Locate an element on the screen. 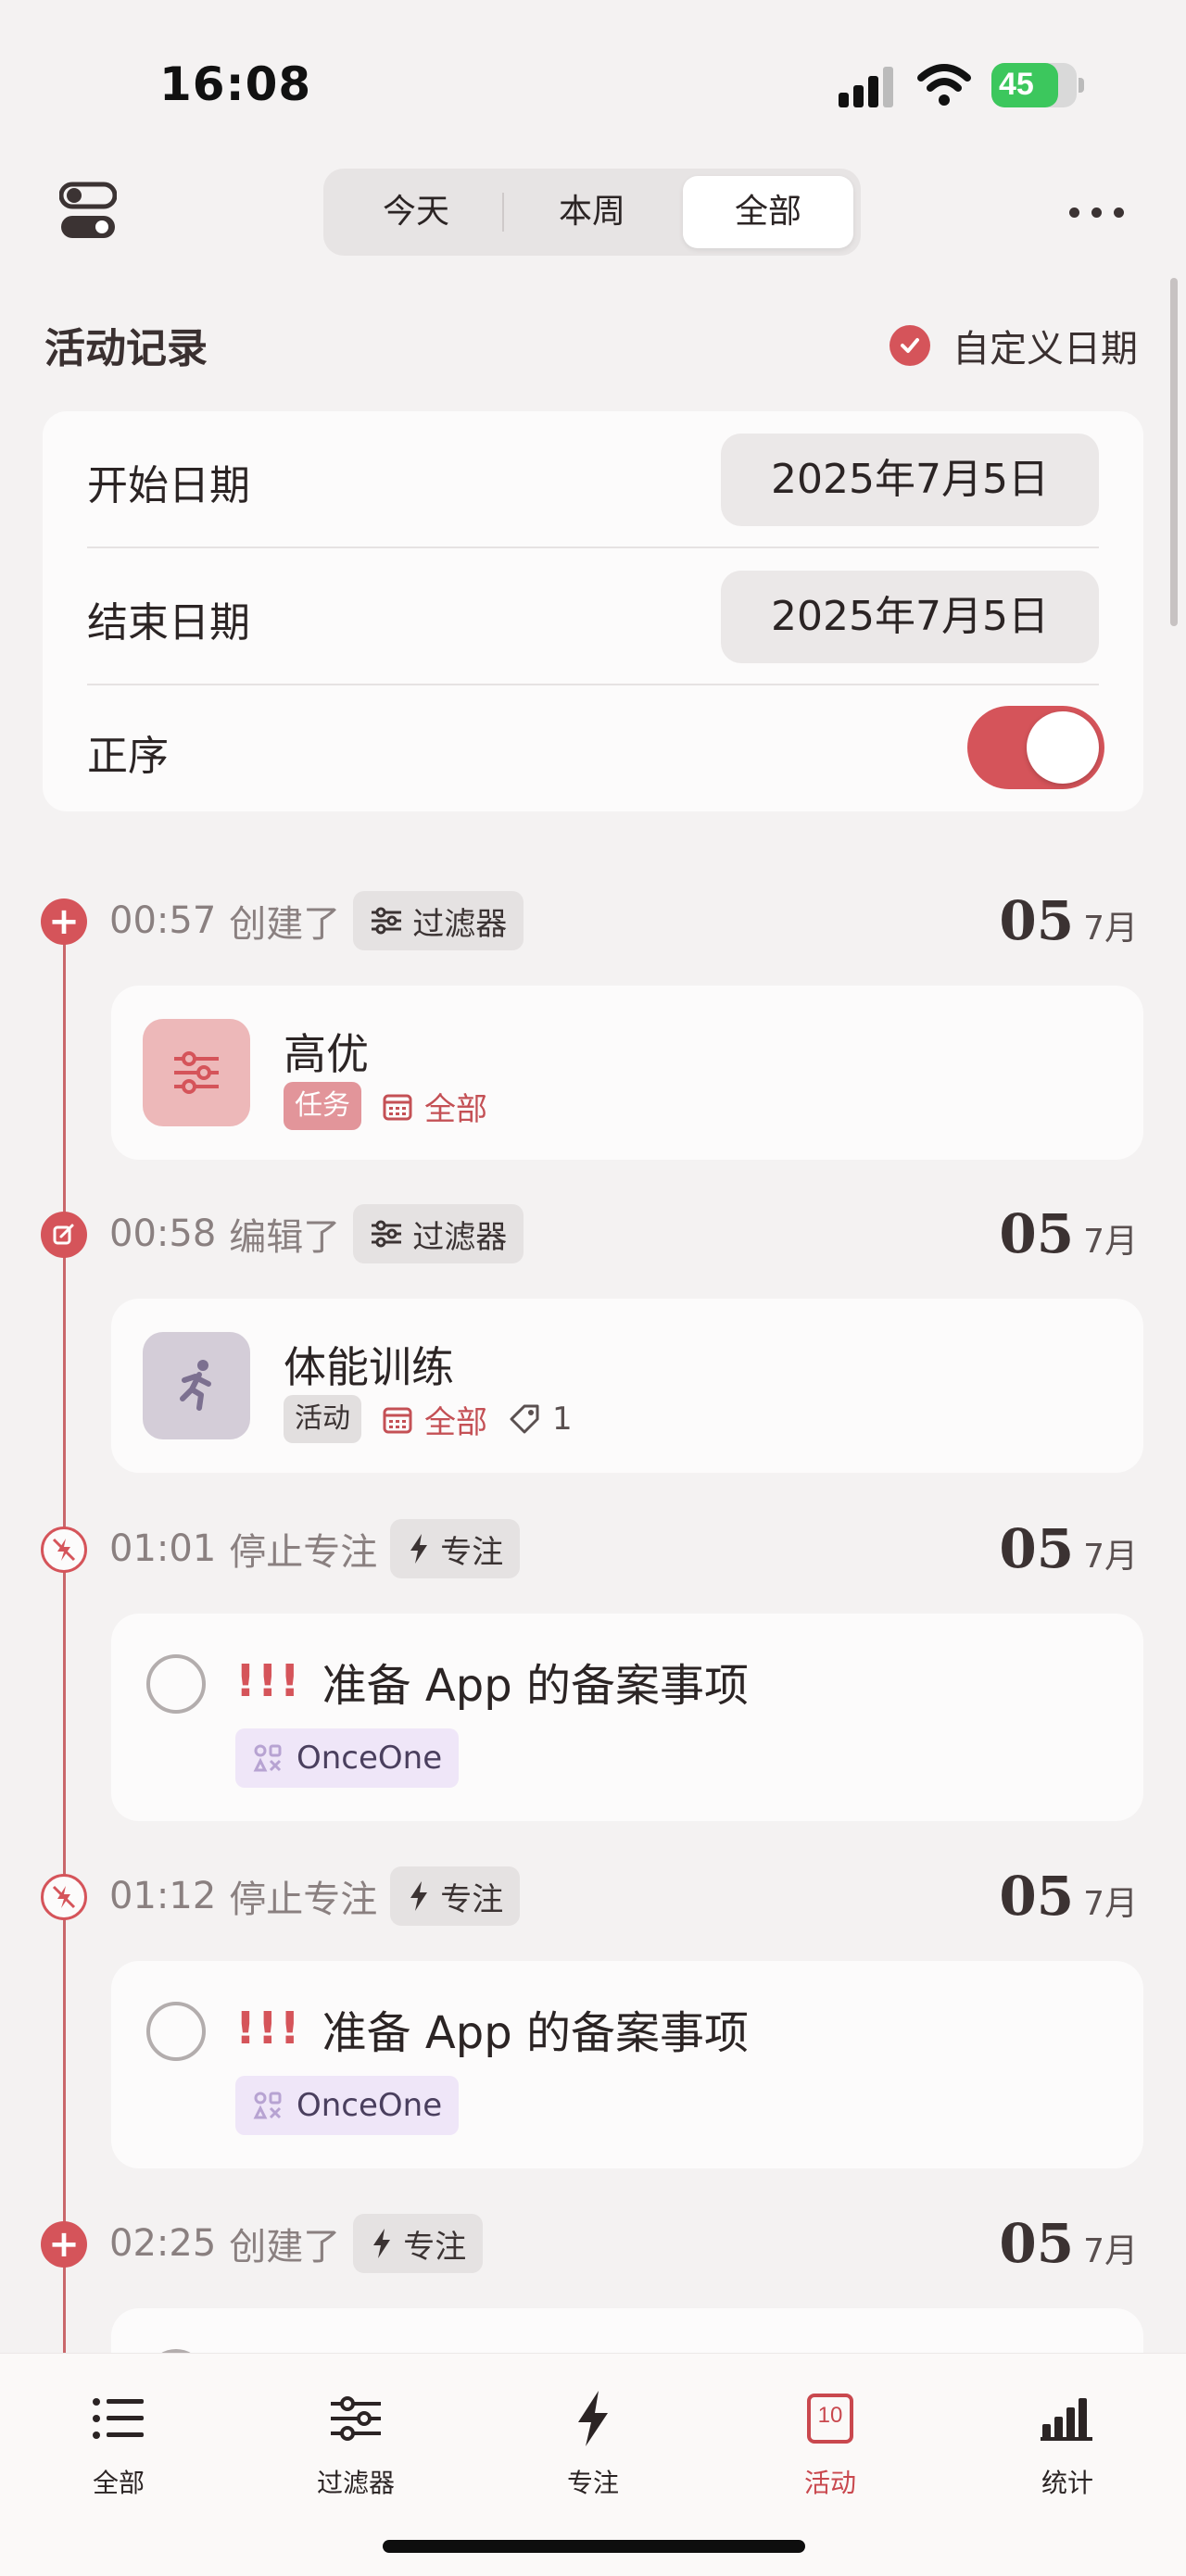 The image size is (1186, 2576). start-date-label: 开始日期 is located at coordinates (168, 486).